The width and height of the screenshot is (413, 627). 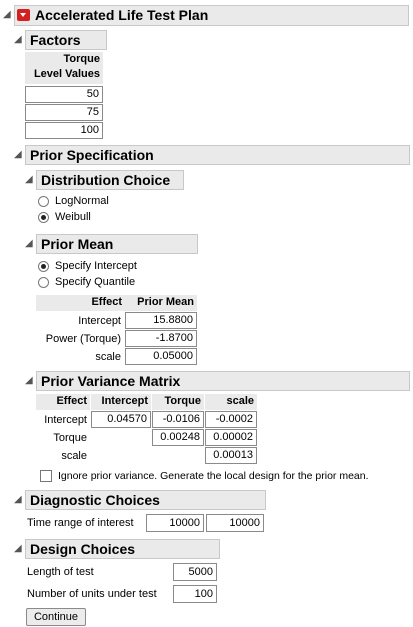 I want to click on red-triangle-menu-icon, so click(x=23, y=15).